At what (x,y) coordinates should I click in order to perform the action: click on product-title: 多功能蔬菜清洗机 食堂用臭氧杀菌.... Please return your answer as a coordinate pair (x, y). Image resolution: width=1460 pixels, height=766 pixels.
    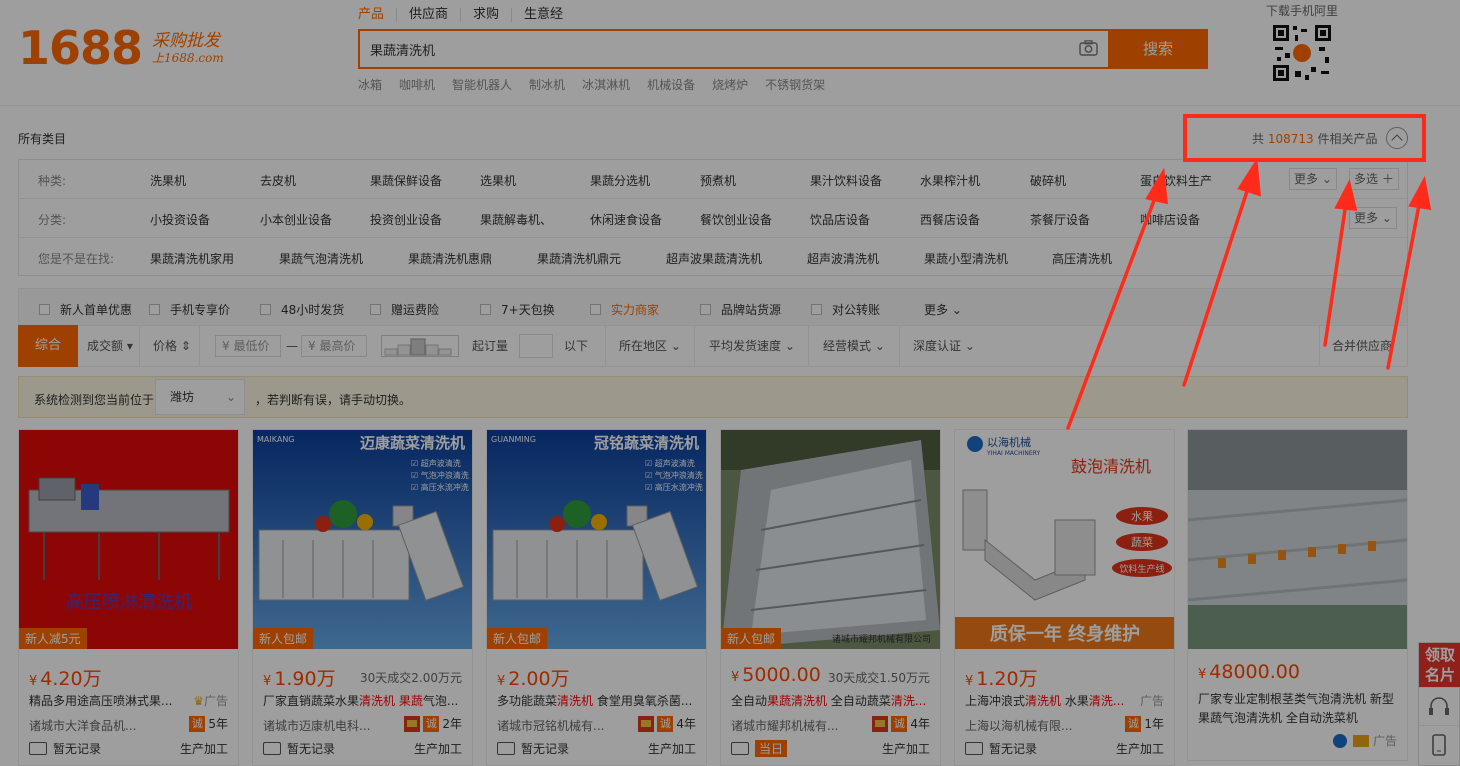
    Looking at the image, I should click on (597, 700).